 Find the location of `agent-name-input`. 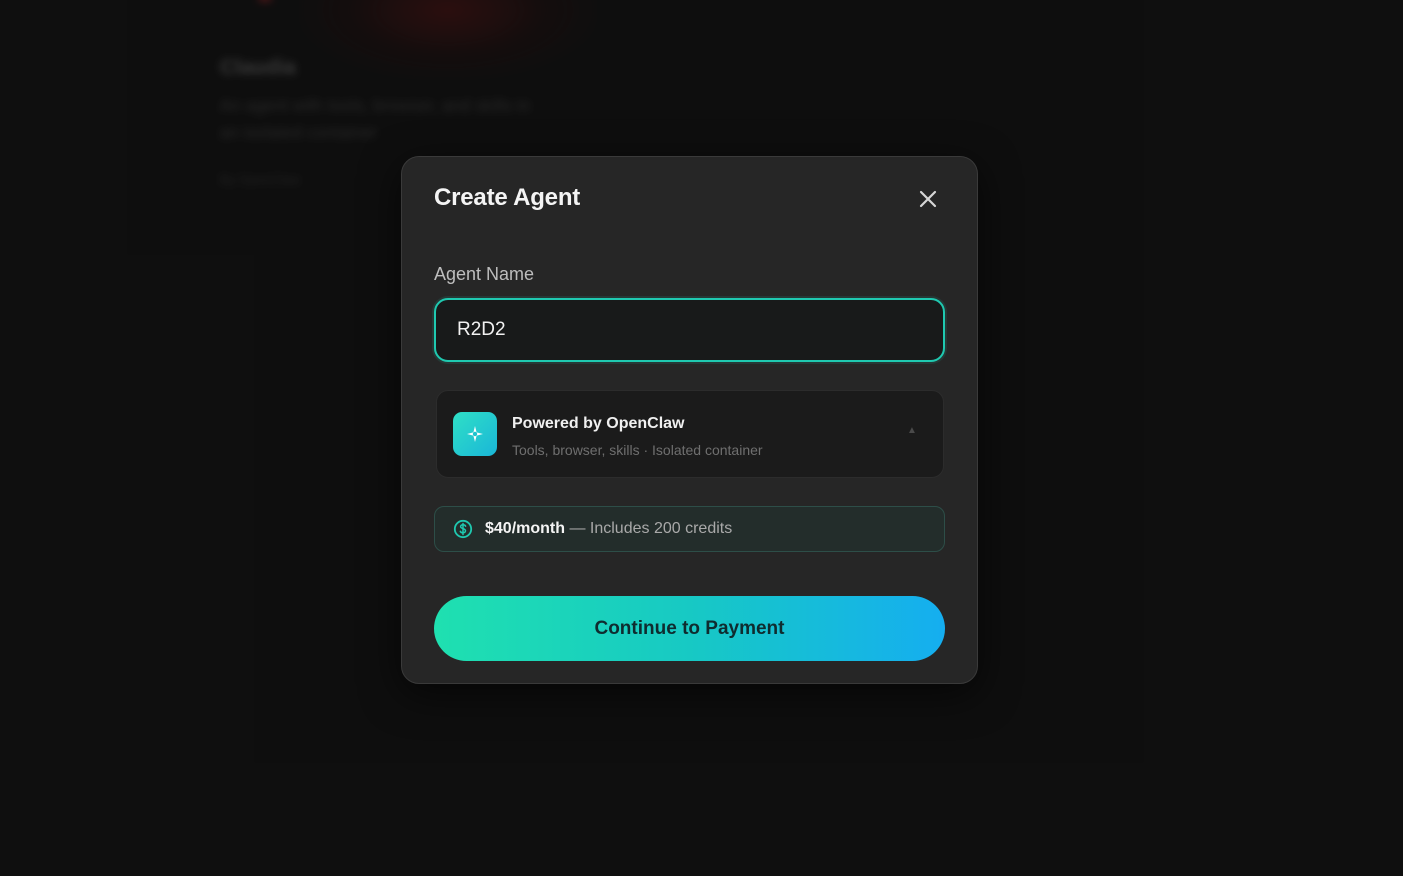

agent-name-input is located at coordinates (689, 330).